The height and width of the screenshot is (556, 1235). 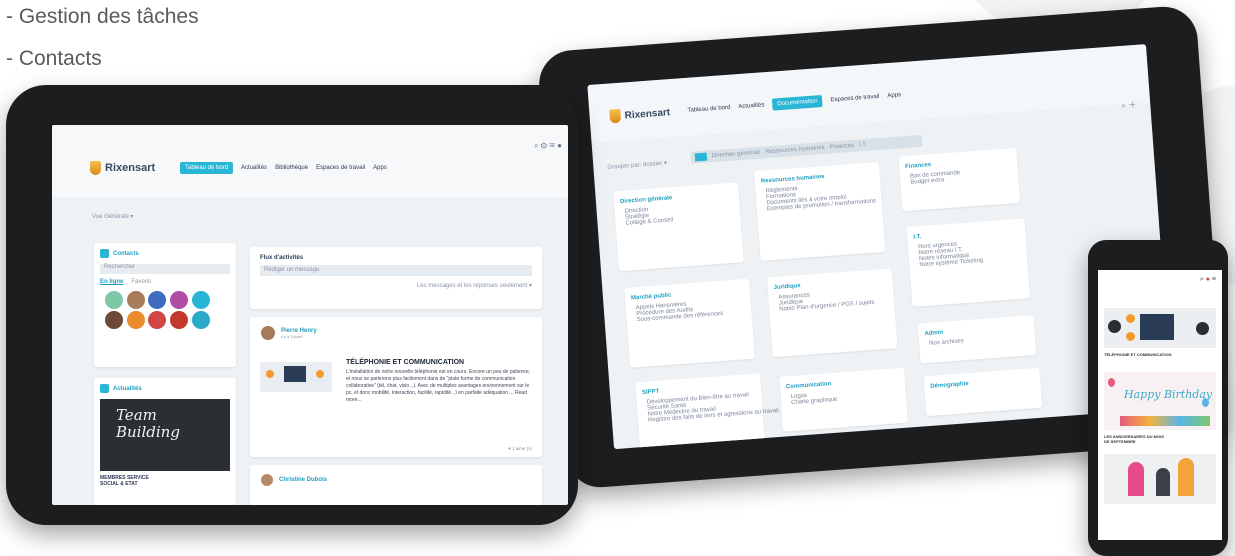 I want to click on birthday-banner: Happy Birthday, so click(x=1160, y=401).